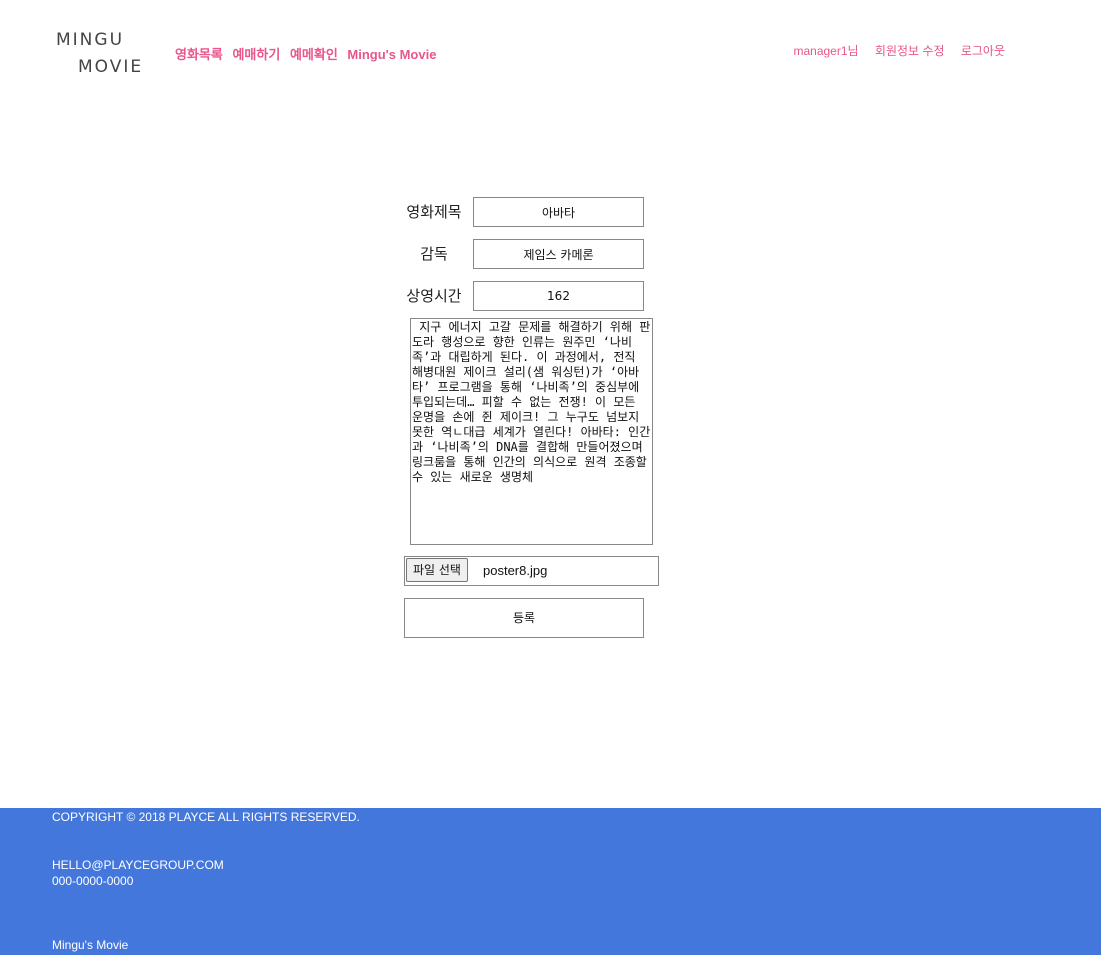 The height and width of the screenshot is (955, 1101). Describe the element at coordinates (515, 570) in the screenshot. I see `file-name: poster8.jpg` at that location.